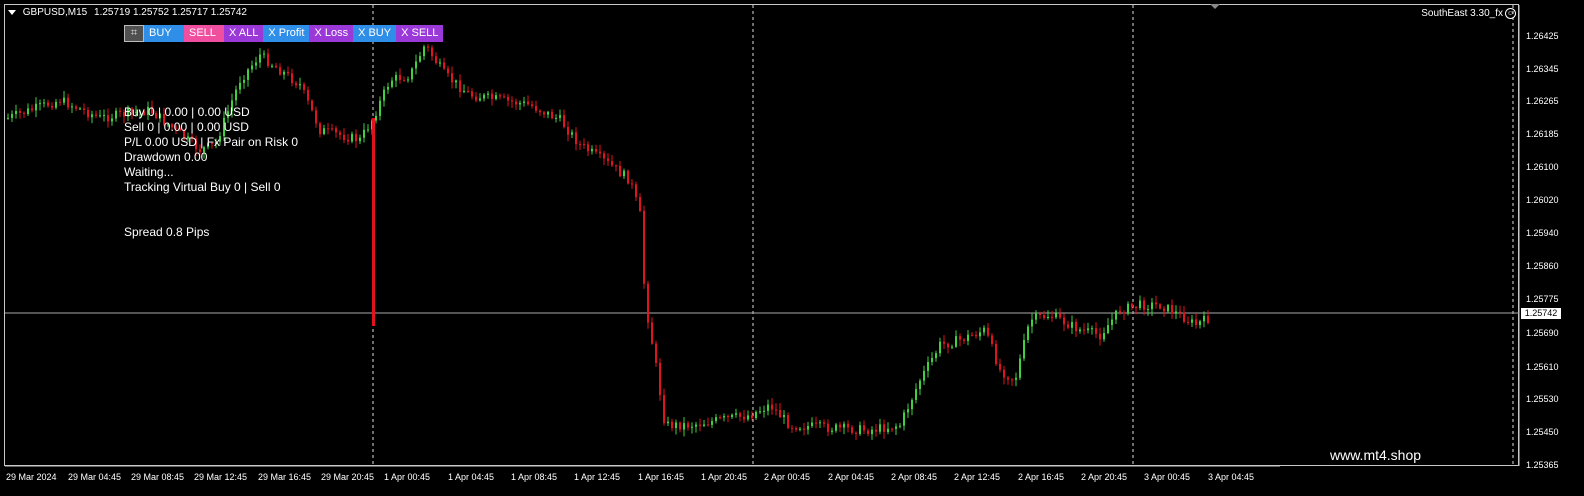 The image size is (1584, 496). What do you see at coordinates (1542, 399) in the screenshot?
I see `price-tick: 1.25530` at bounding box center [1542, 399].